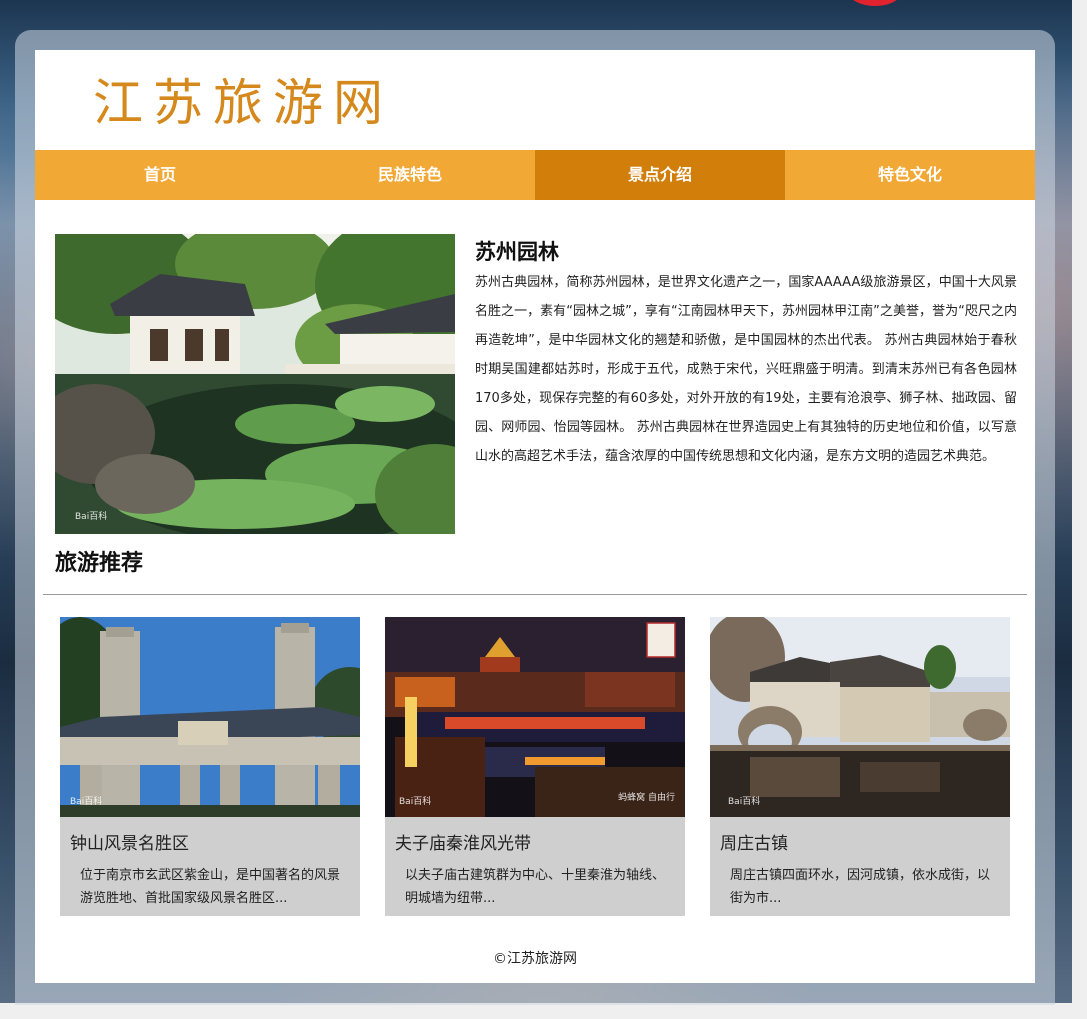 This screenshot has width=1087, height=1019. Describe the element at coordinates (255, 384) in the screenshot. I see `feature-image-suzhou-garden: Bai百科` at that location.